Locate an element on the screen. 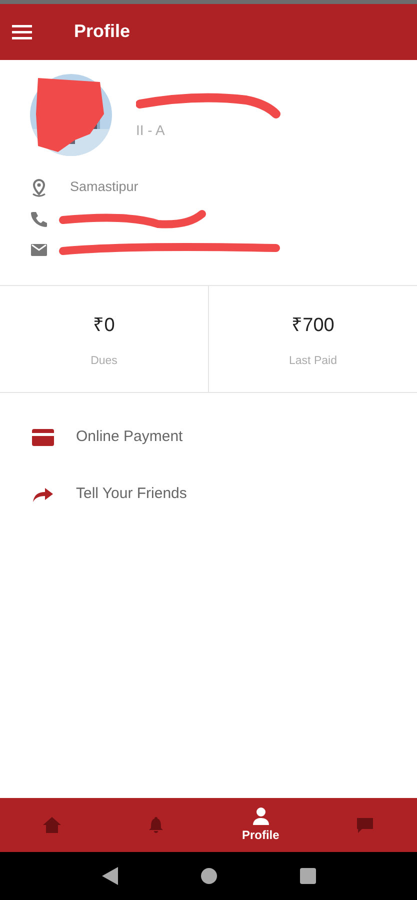  share-arrow-icon is located at coordinates (43, 494).